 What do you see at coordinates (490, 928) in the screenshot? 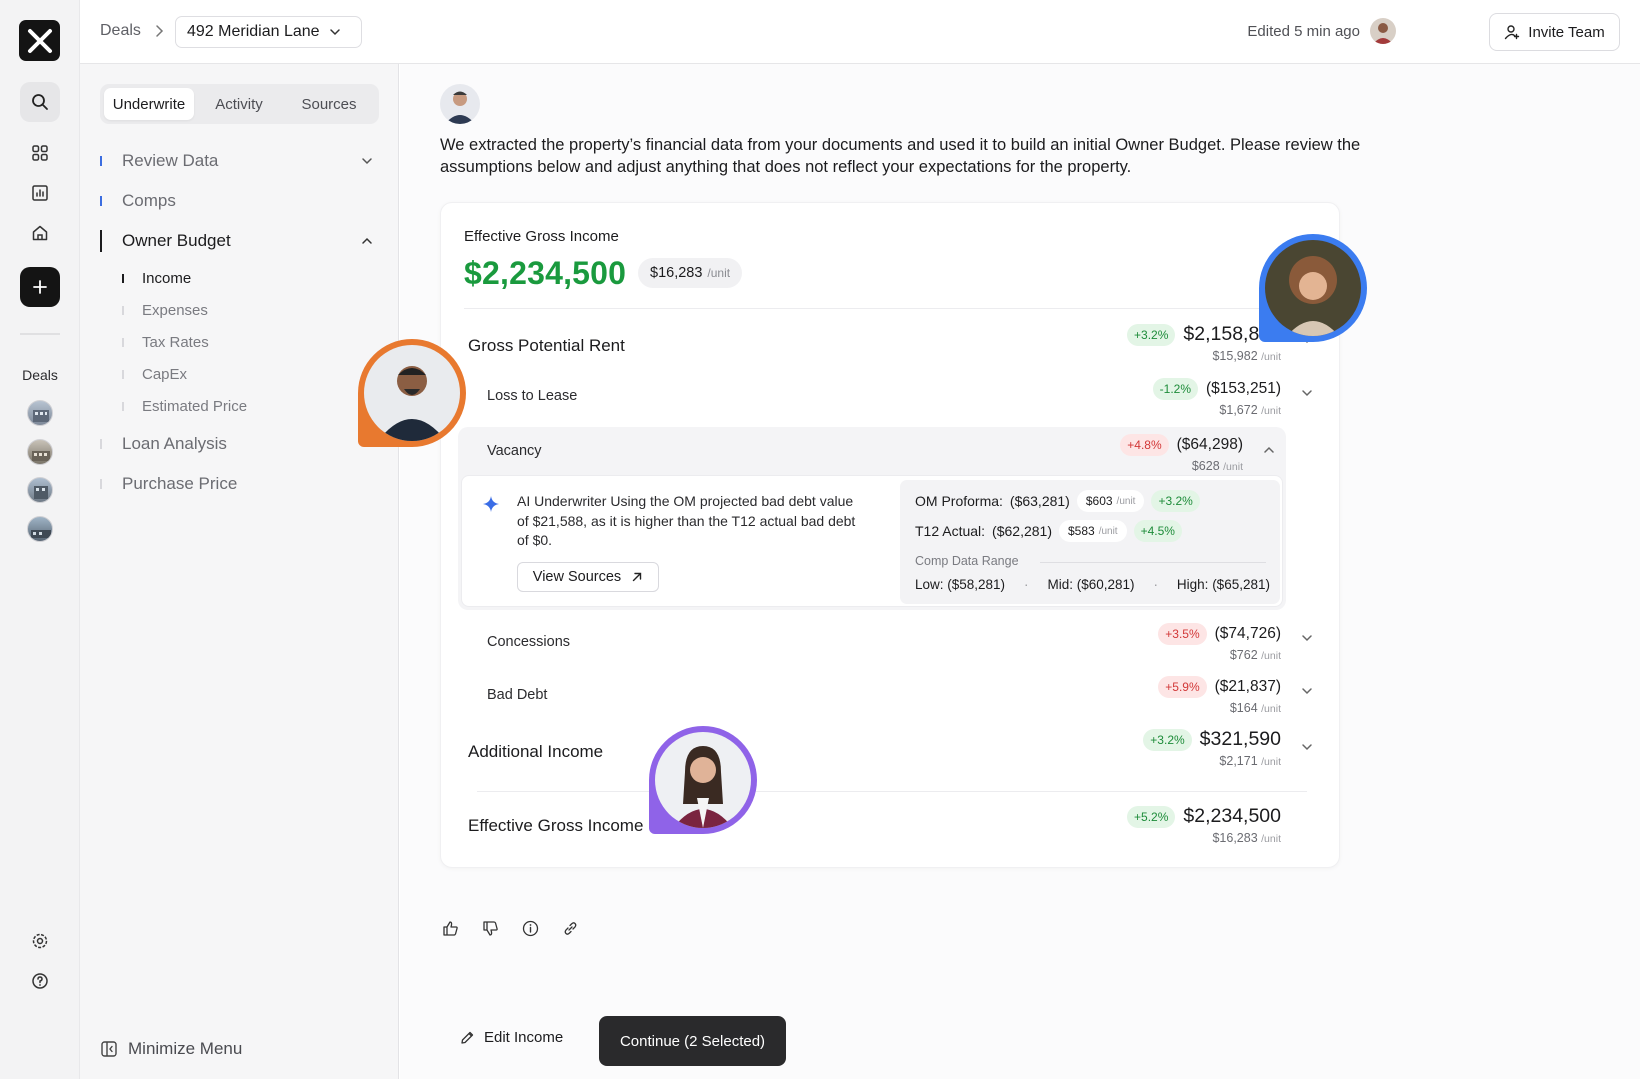
I see `thumbs-down-icon` at bounding box center [490, 928].